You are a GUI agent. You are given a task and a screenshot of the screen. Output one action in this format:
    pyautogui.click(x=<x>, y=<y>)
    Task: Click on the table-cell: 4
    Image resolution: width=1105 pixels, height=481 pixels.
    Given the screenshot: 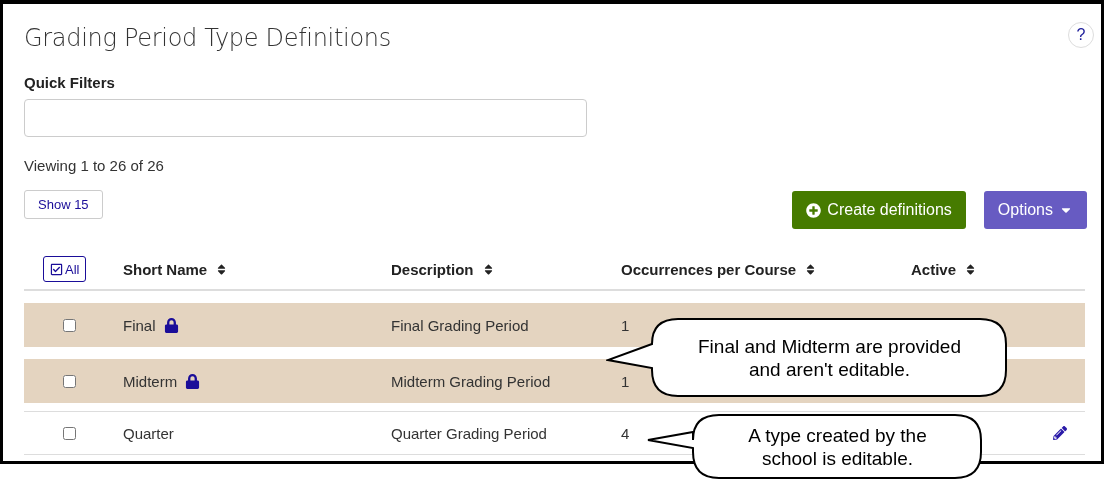 What is the action you would take?
    pyautogui.click(x=625, y=433)
    